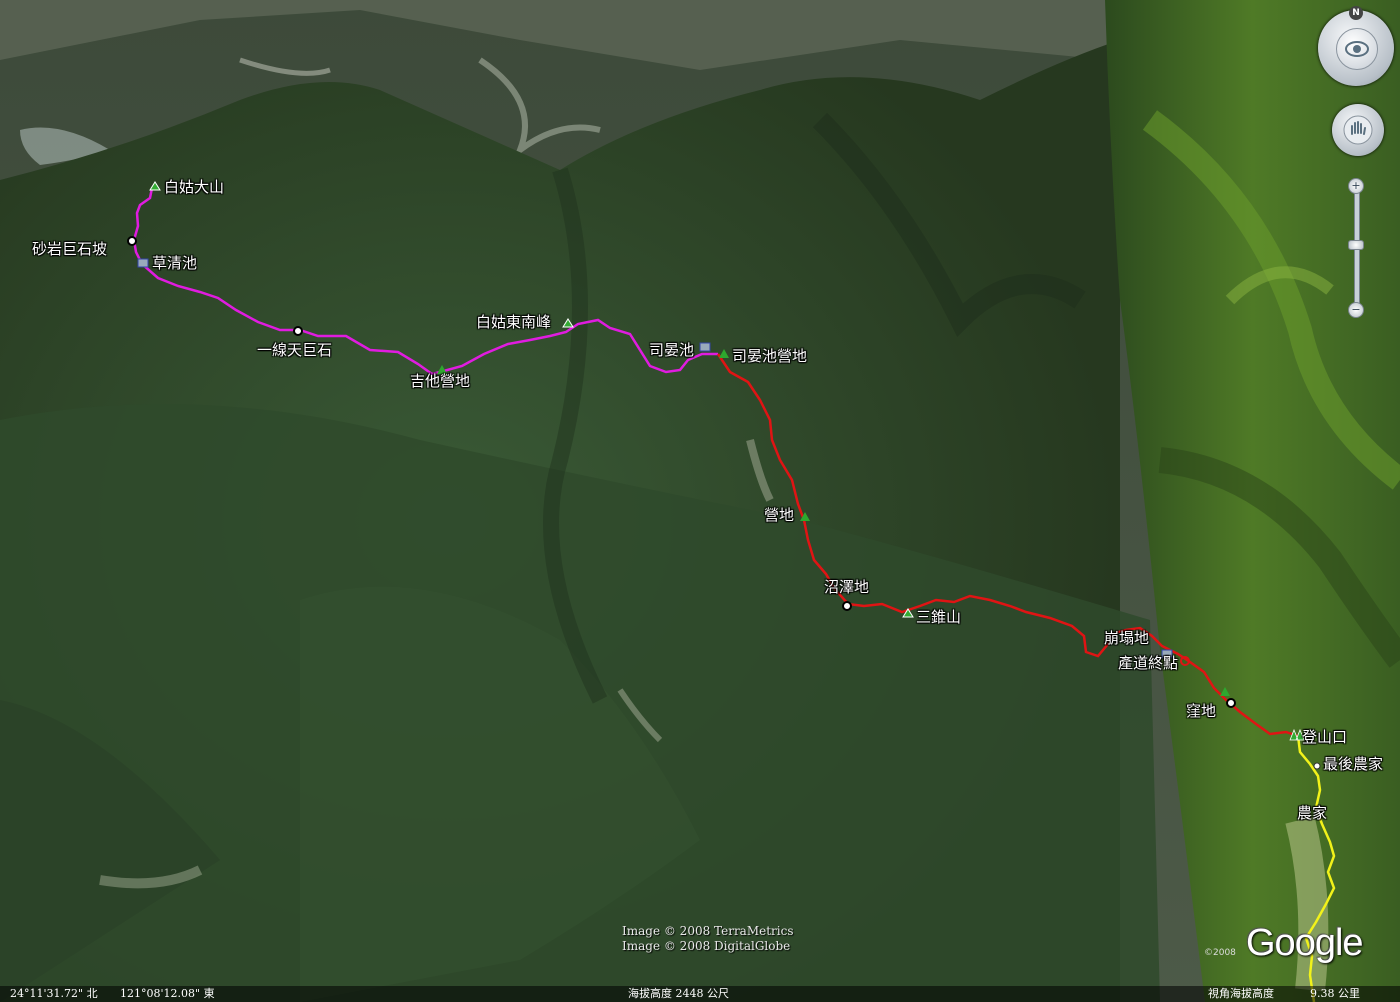  I want to click on label-last-farm: 最後農家, so click(1353, 764).